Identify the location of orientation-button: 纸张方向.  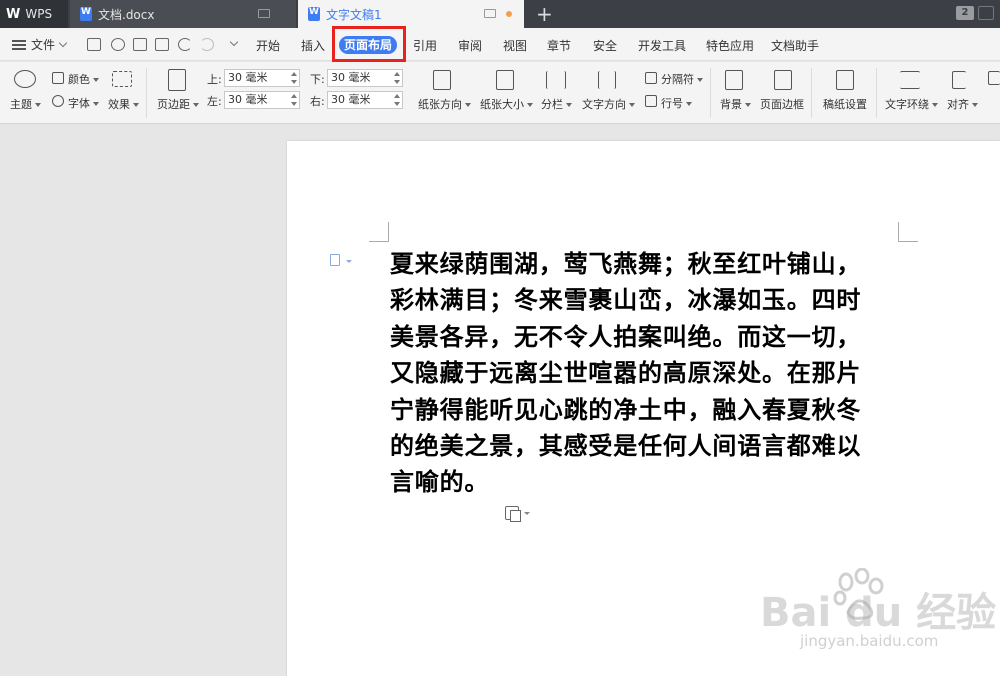
(444, 104).